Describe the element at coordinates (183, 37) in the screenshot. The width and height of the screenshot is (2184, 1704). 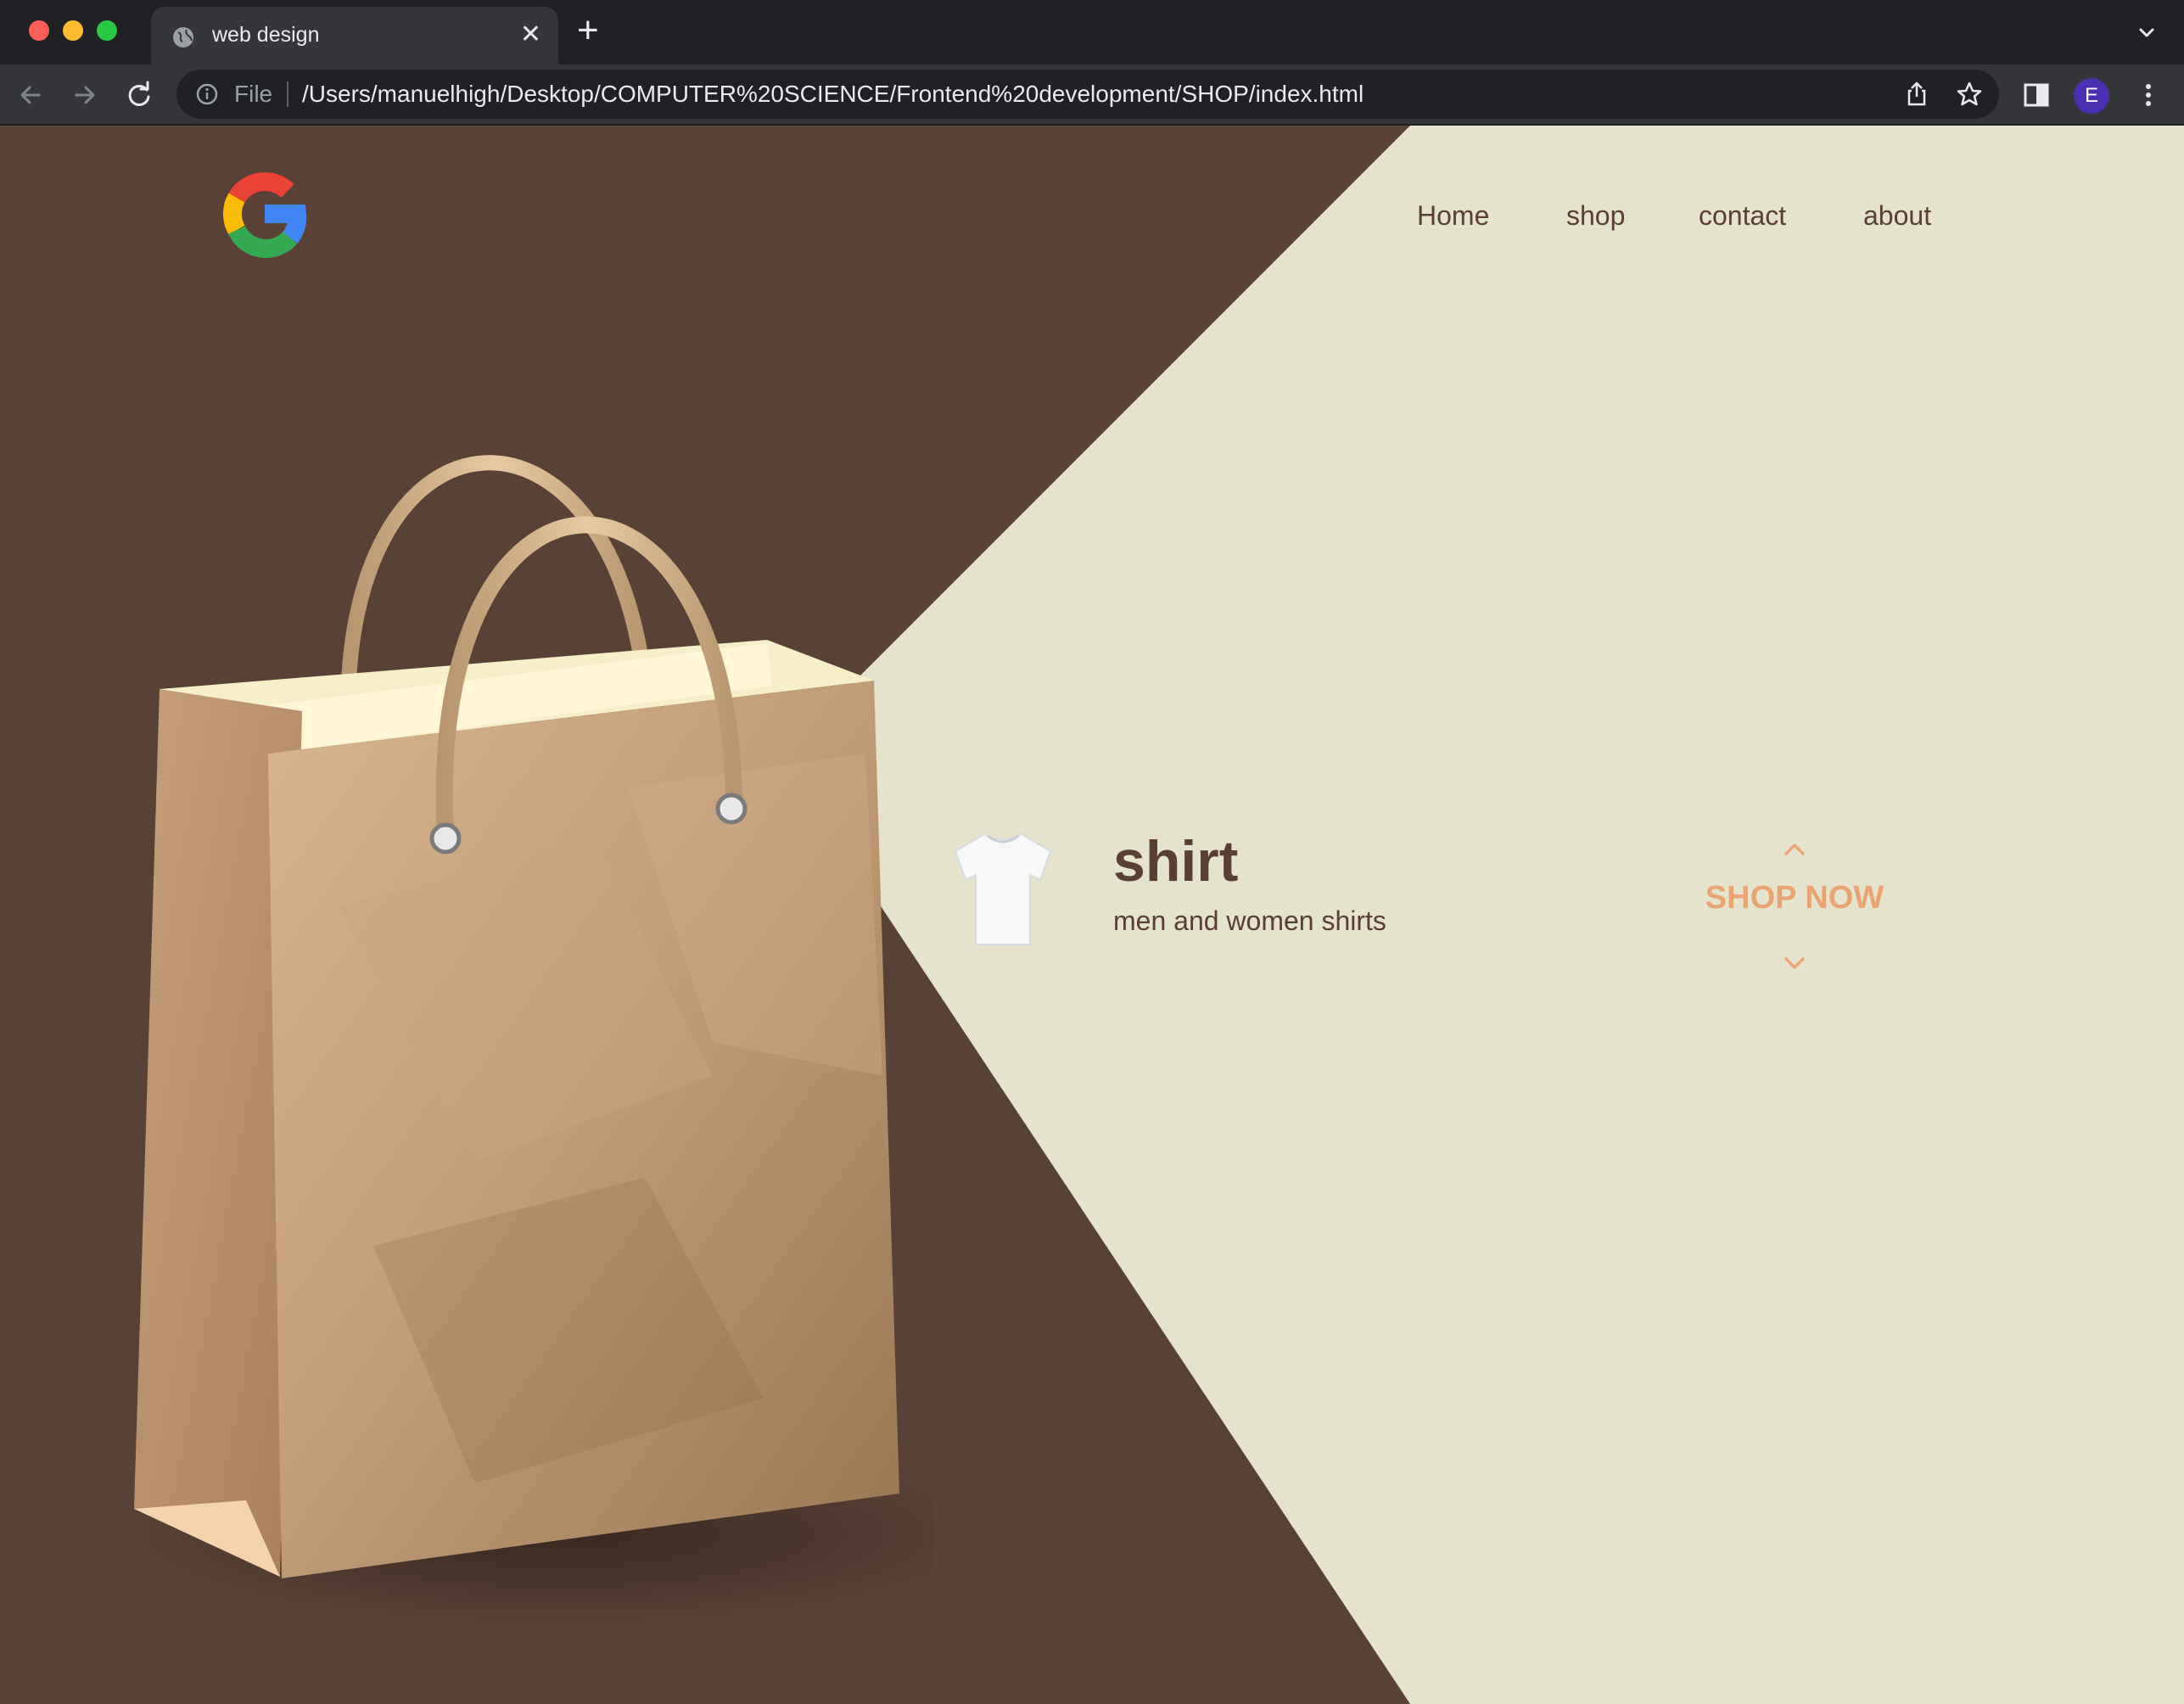
I see `globe-icon` at that location.